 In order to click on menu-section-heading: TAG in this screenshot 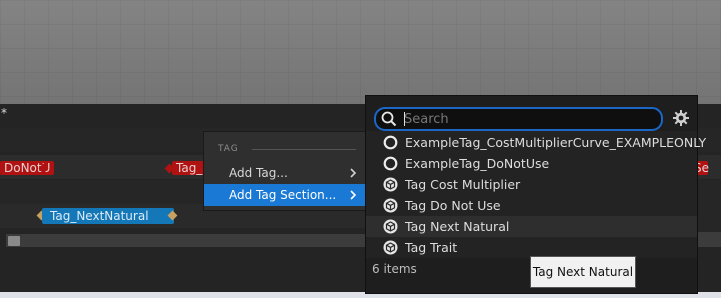, I will do `click(228, 149)`.